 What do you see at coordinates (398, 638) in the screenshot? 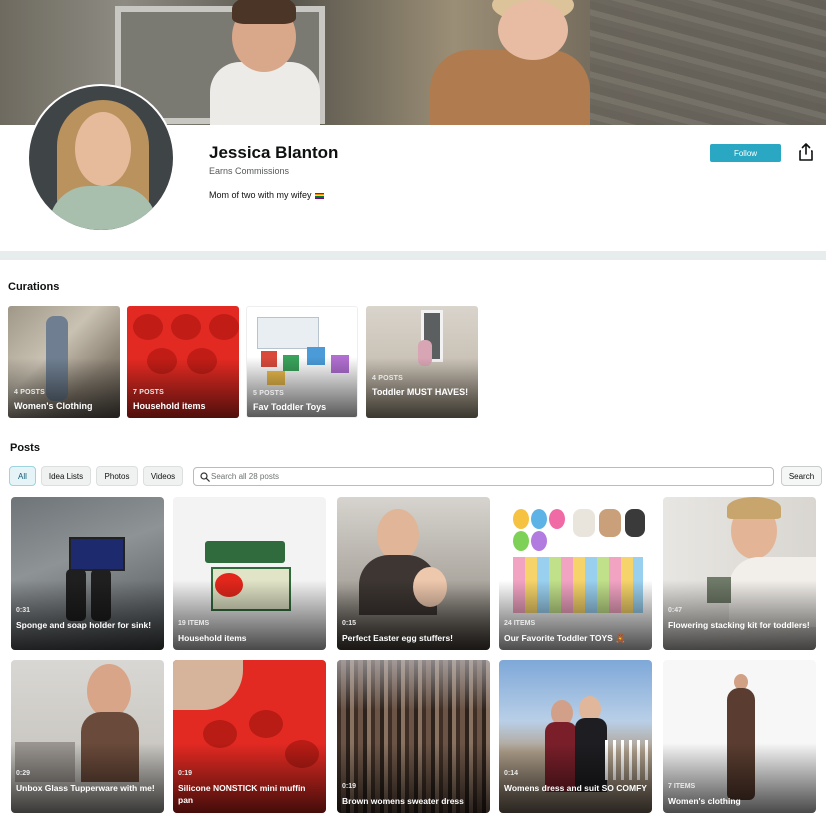
I see `post-label: Perfect Easter egg stuffers!` at bounding box center [398, 638].